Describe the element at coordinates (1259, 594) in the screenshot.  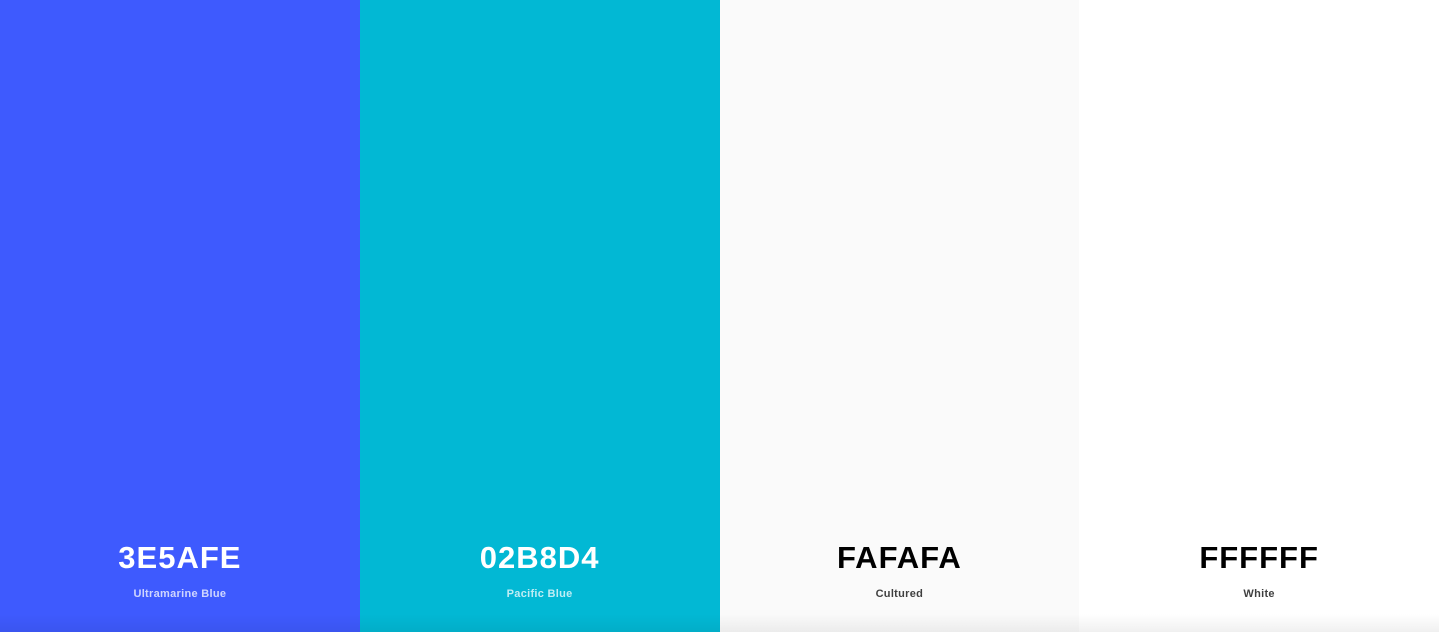
I see `swatch-color-name: White` at that location.